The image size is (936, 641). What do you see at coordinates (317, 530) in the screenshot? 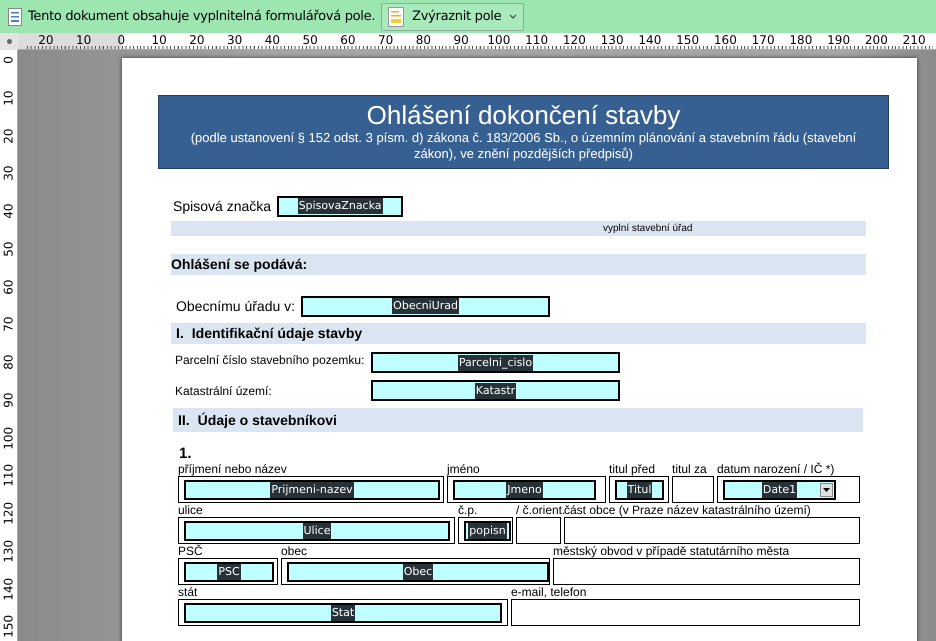
I see `form-field: Ulice` at bounding box center [317, 530].